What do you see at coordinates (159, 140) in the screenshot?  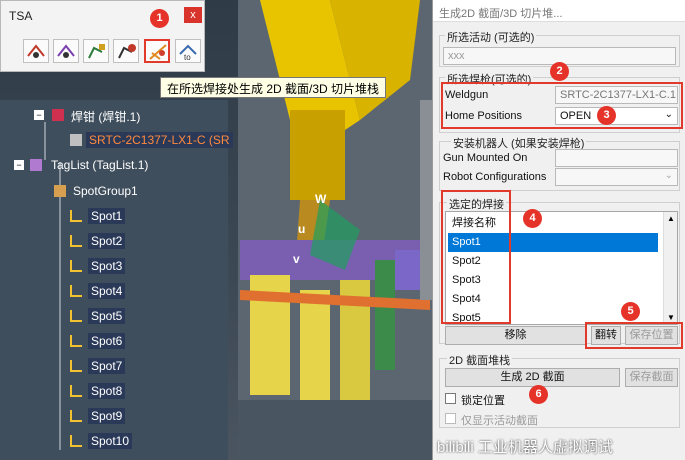 I see `tree-node-gun-instance: SRTC-2C1377-LX1-C (SR` at bounding box center [159, 140].